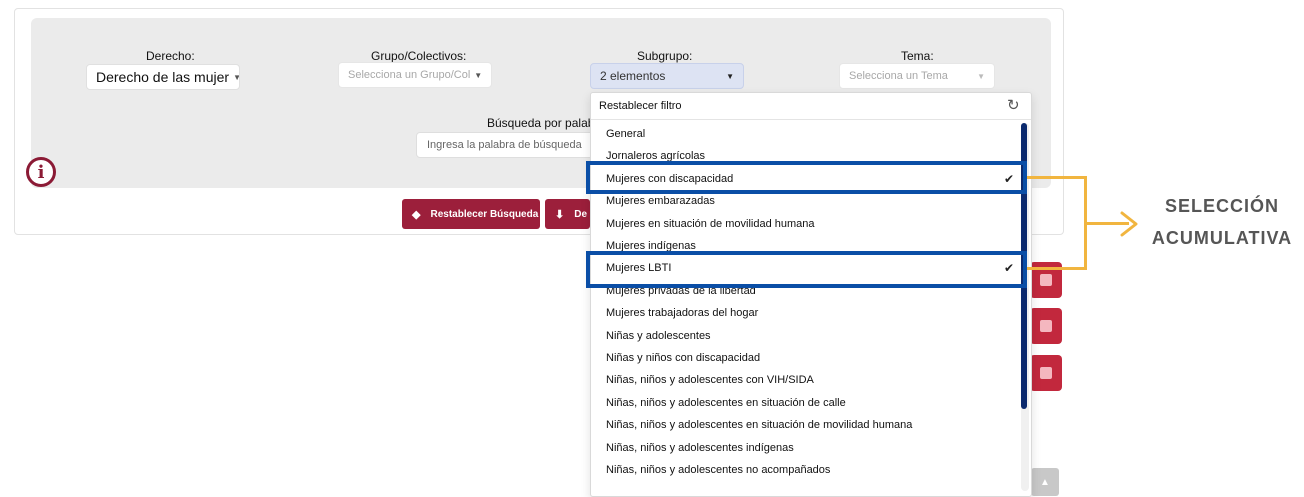  Describe the element at coordinates (898, 76) in the screenshot. I see `tema-select-placeholder: Selecciona un Tema` at that location.